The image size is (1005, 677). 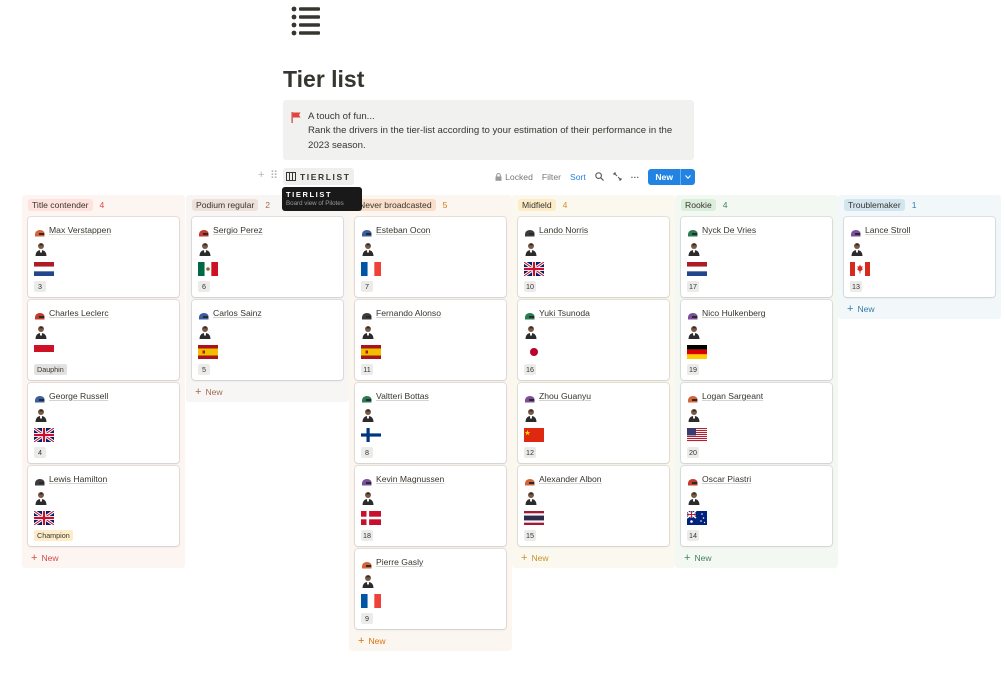 I want to click on column-group-label: Title contender, so click(x=60, y=205).